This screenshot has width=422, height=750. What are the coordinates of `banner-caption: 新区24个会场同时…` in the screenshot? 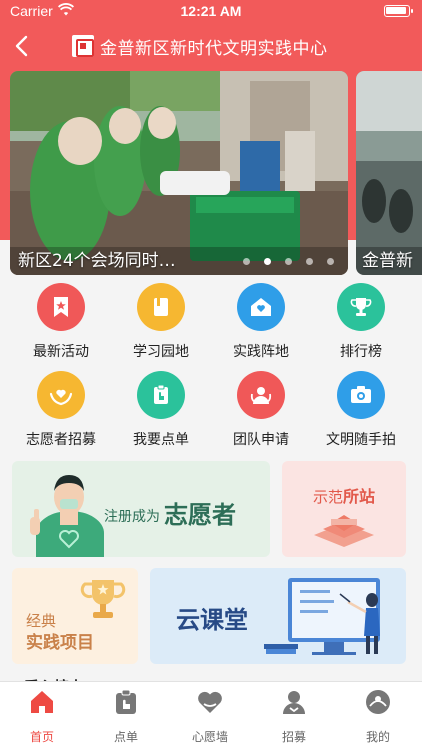 It's located at (97, 261).